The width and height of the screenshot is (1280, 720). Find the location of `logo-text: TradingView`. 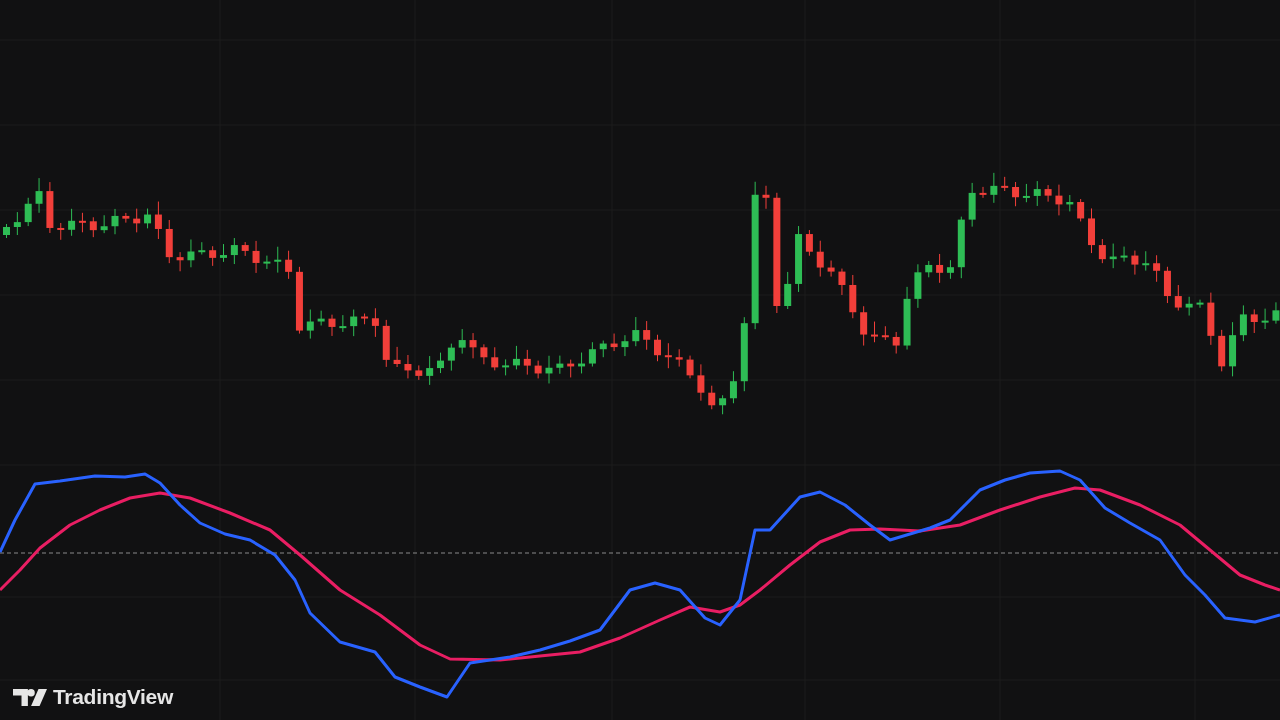

logo-text: TradingView is located at coordinates (113, 697).